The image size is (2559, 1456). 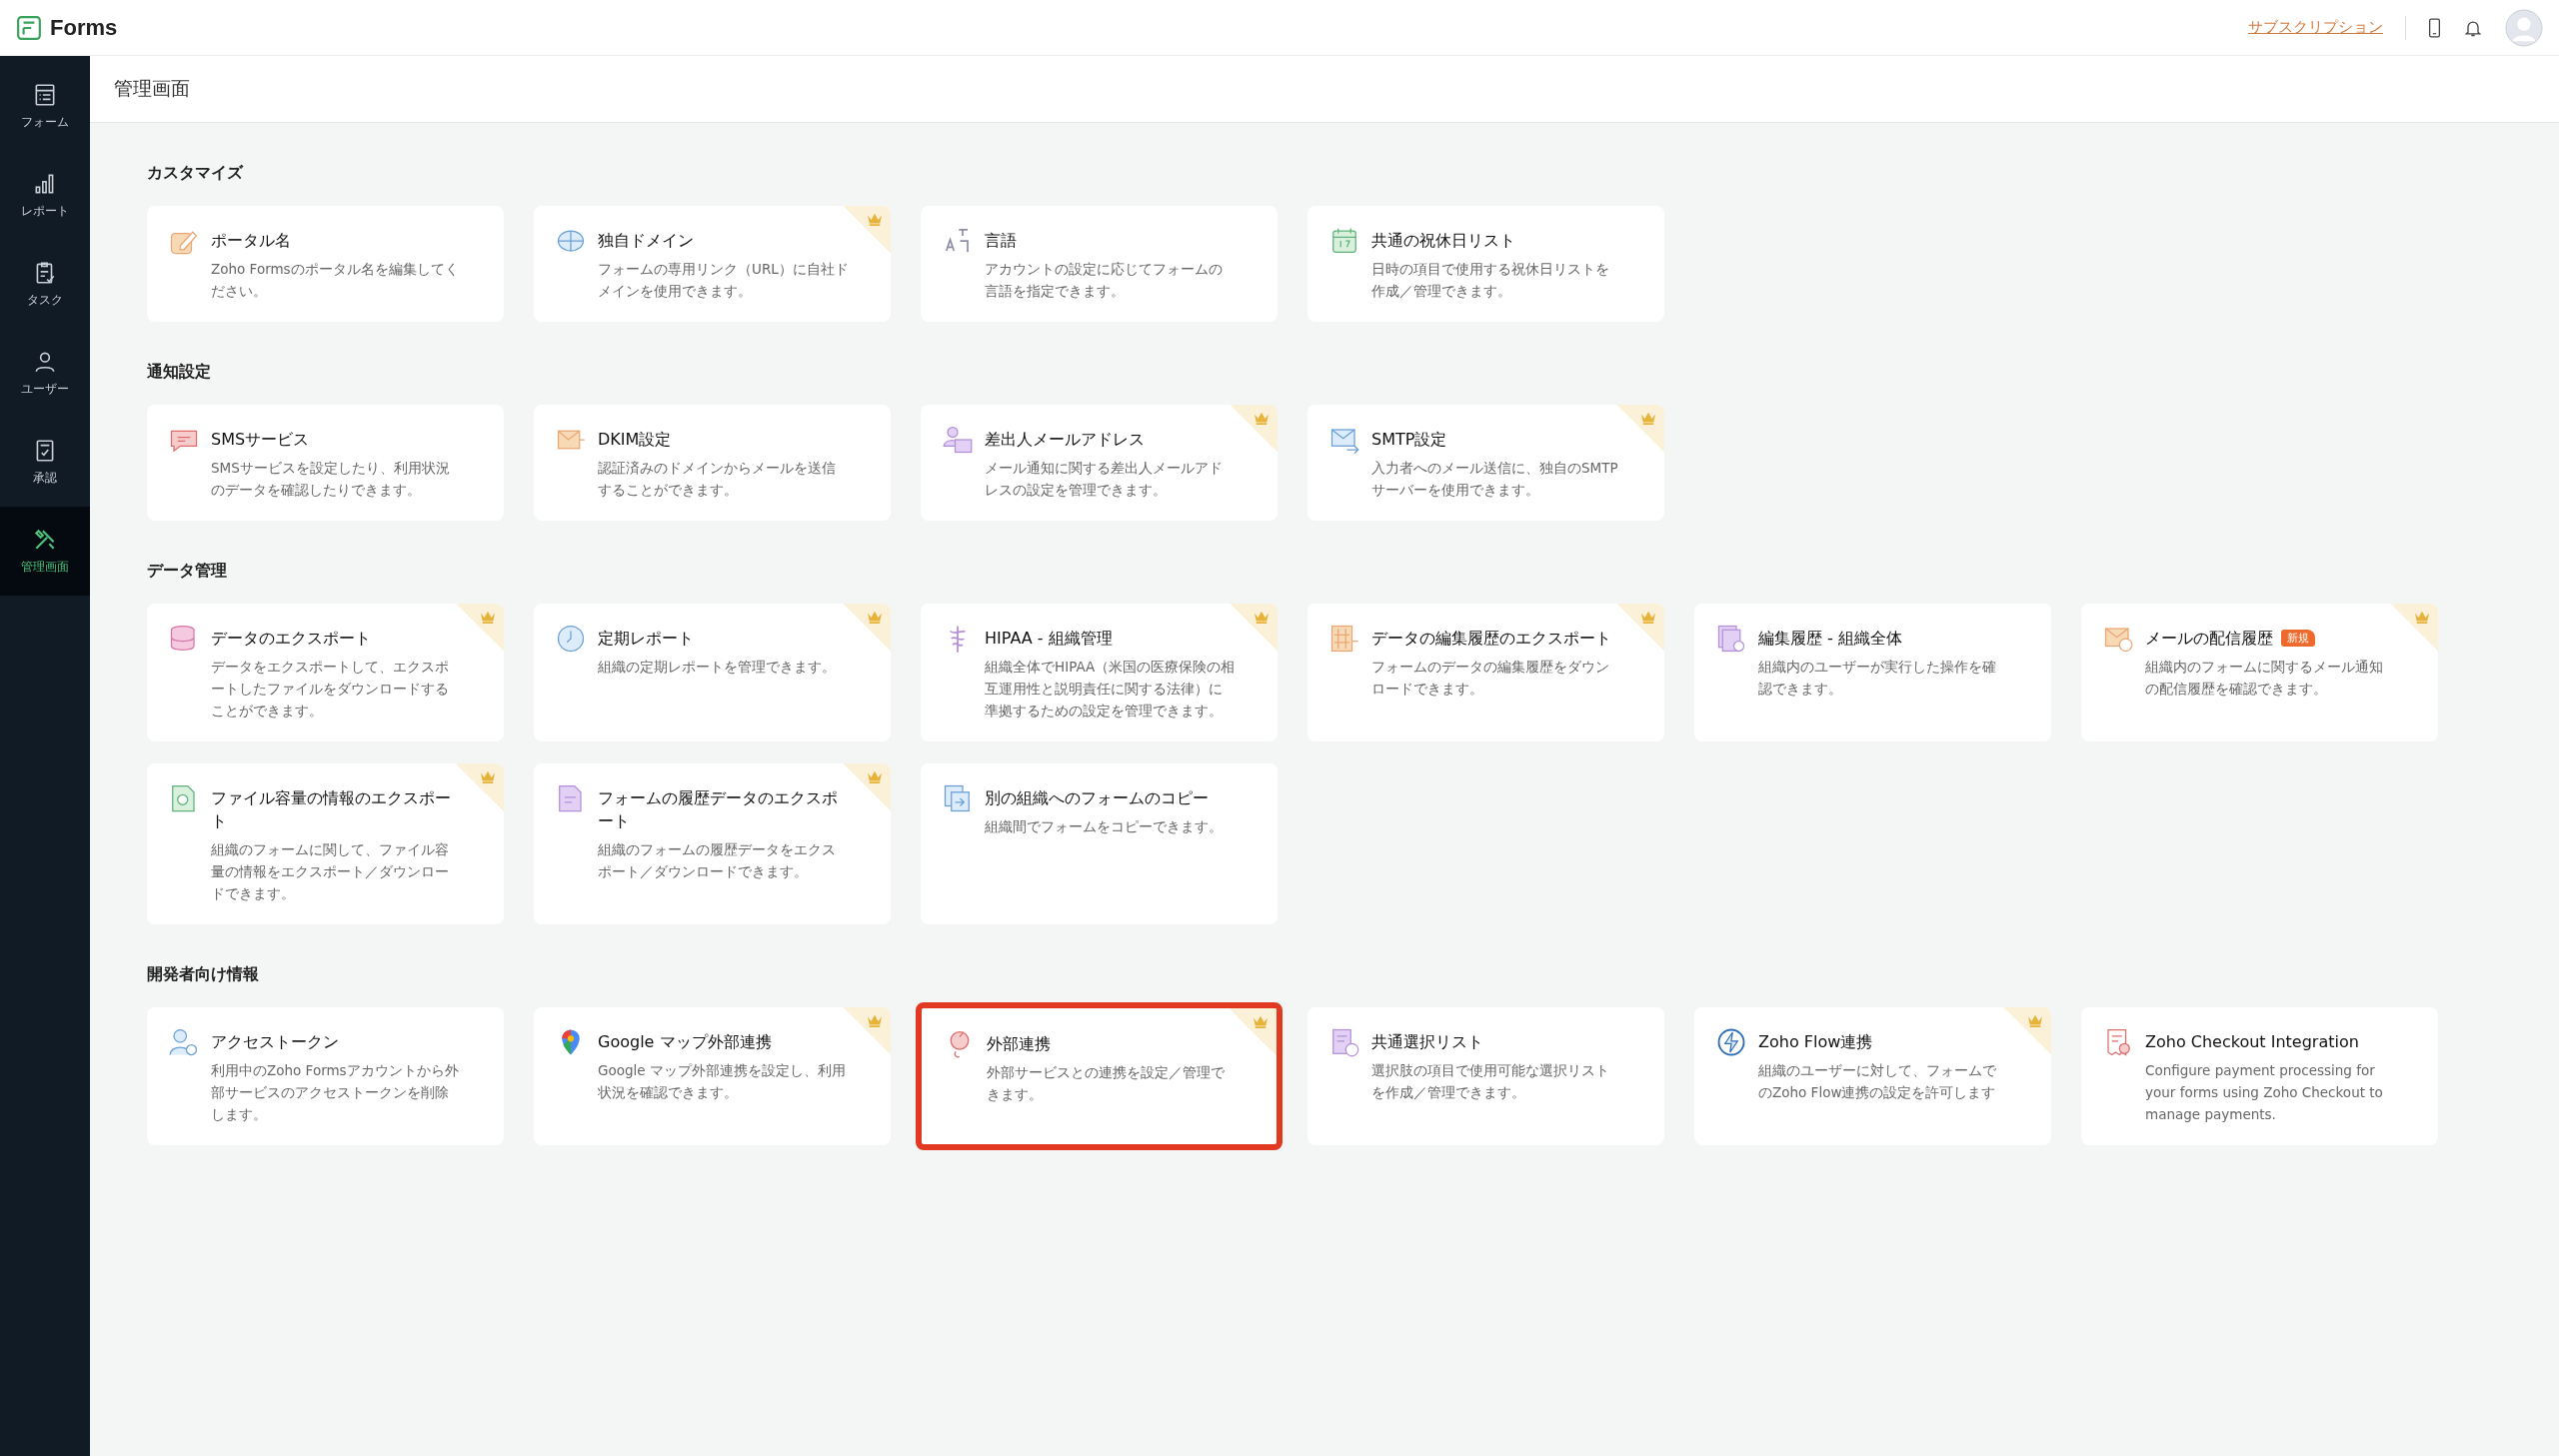 What do you see at coordinates (45, 462) in the screenshot?
I see `sidebar-item: 承認` at bounding box center [45, 462].